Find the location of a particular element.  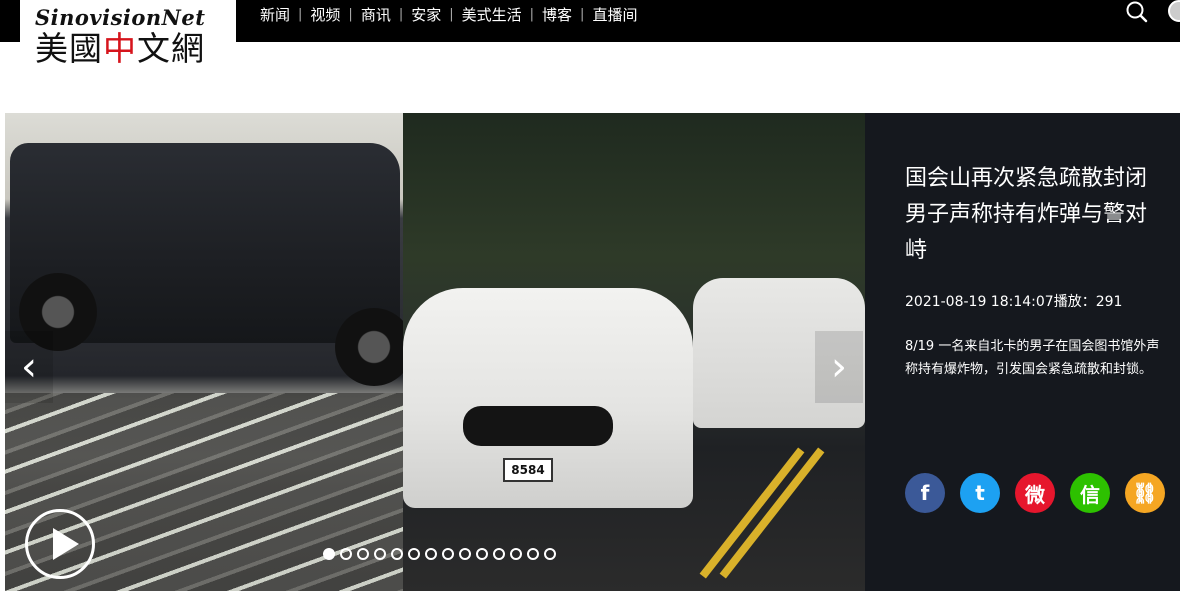

nav-item: 美式生活 is located at coordinates (492, 14).